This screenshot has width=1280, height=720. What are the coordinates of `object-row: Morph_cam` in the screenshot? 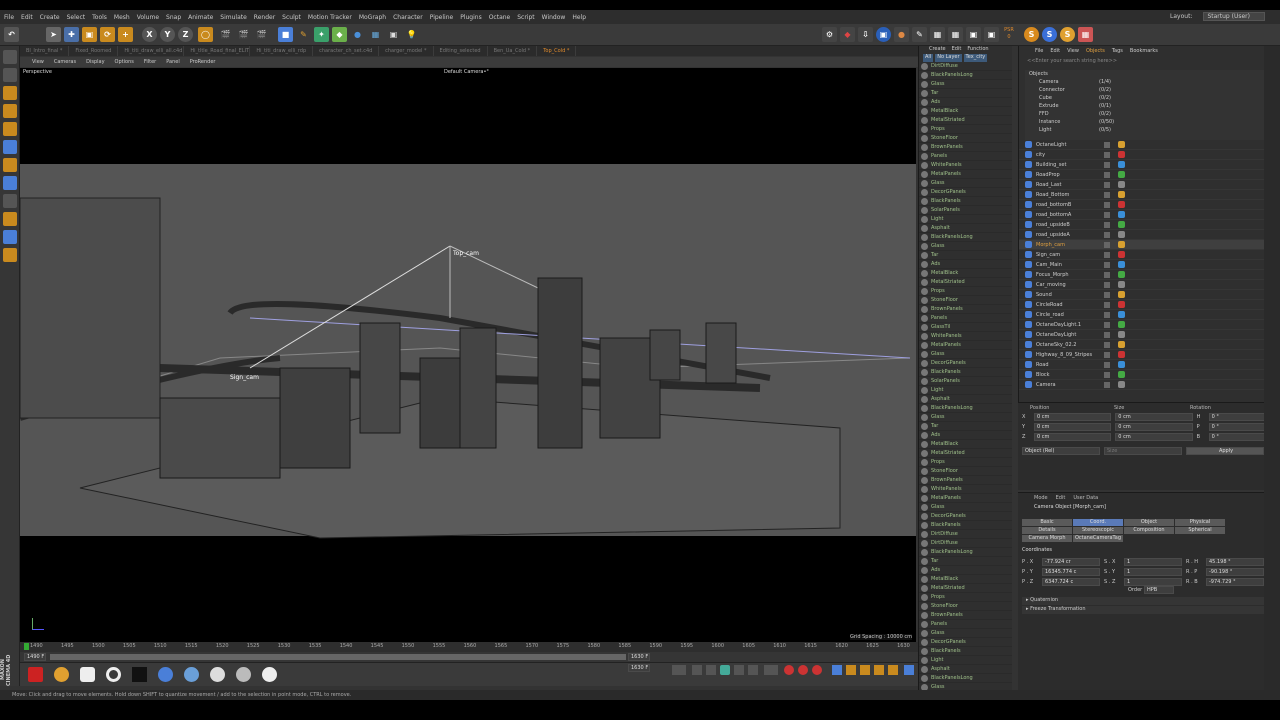 It's located at (1141, 245).